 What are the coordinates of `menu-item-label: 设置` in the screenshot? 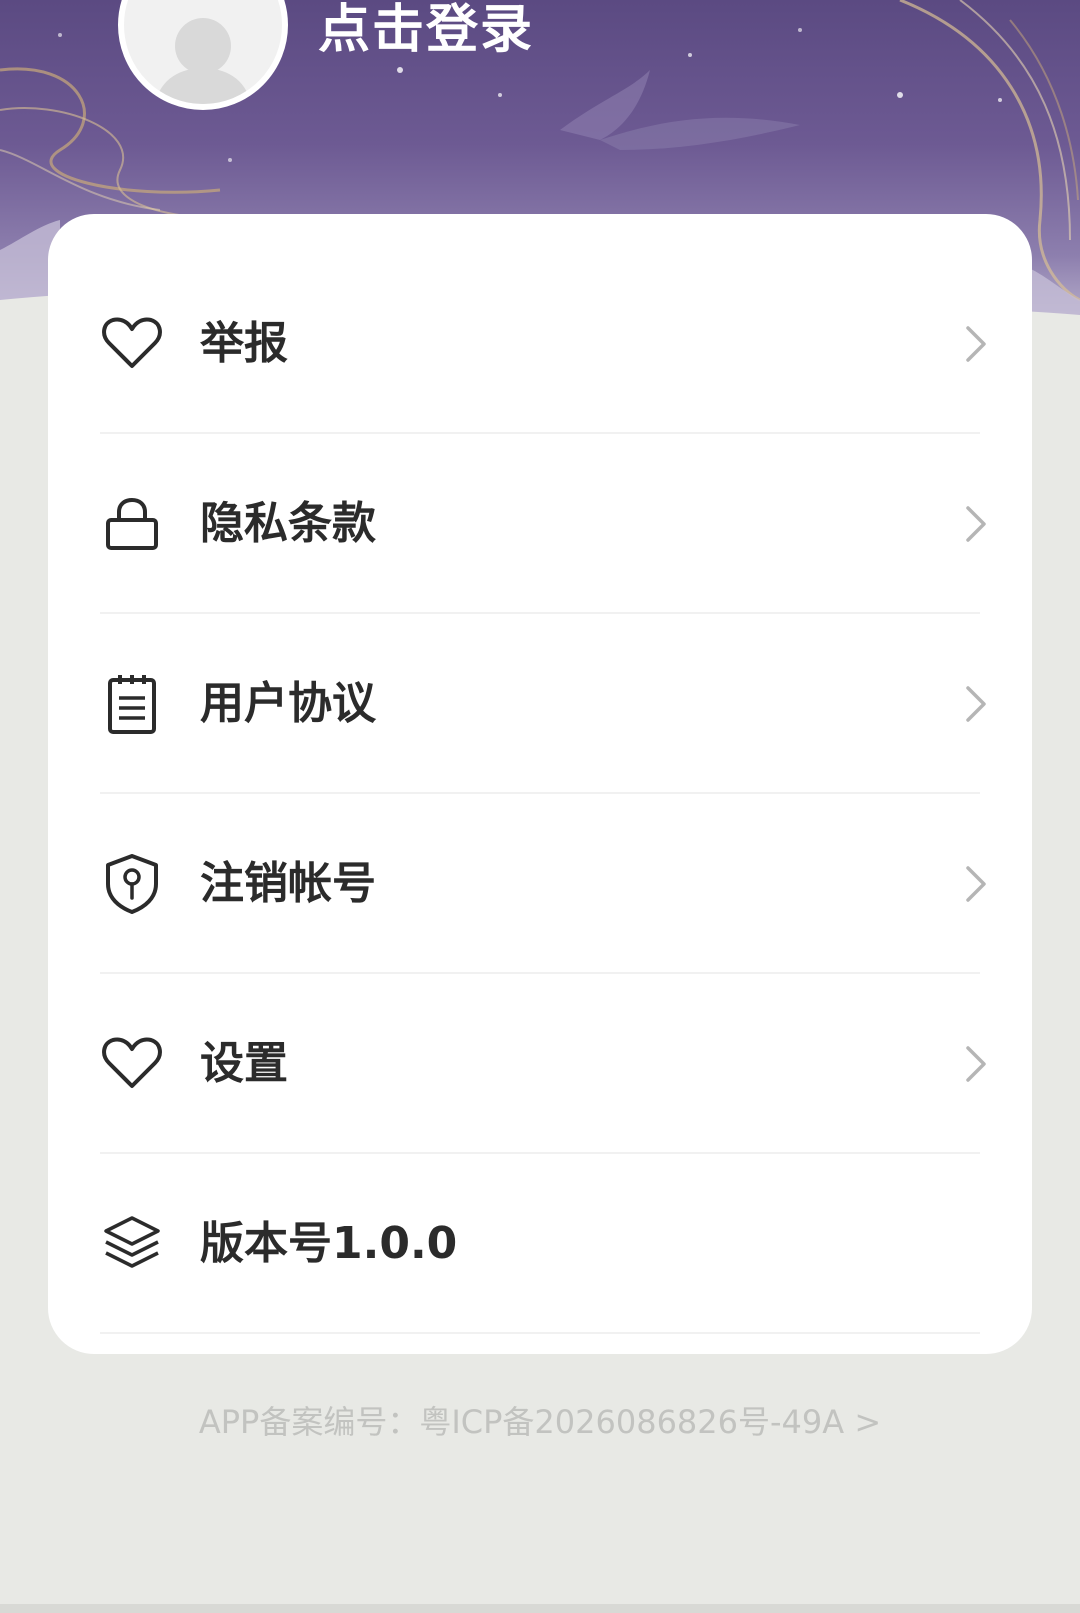 It's located at (244, 1063).